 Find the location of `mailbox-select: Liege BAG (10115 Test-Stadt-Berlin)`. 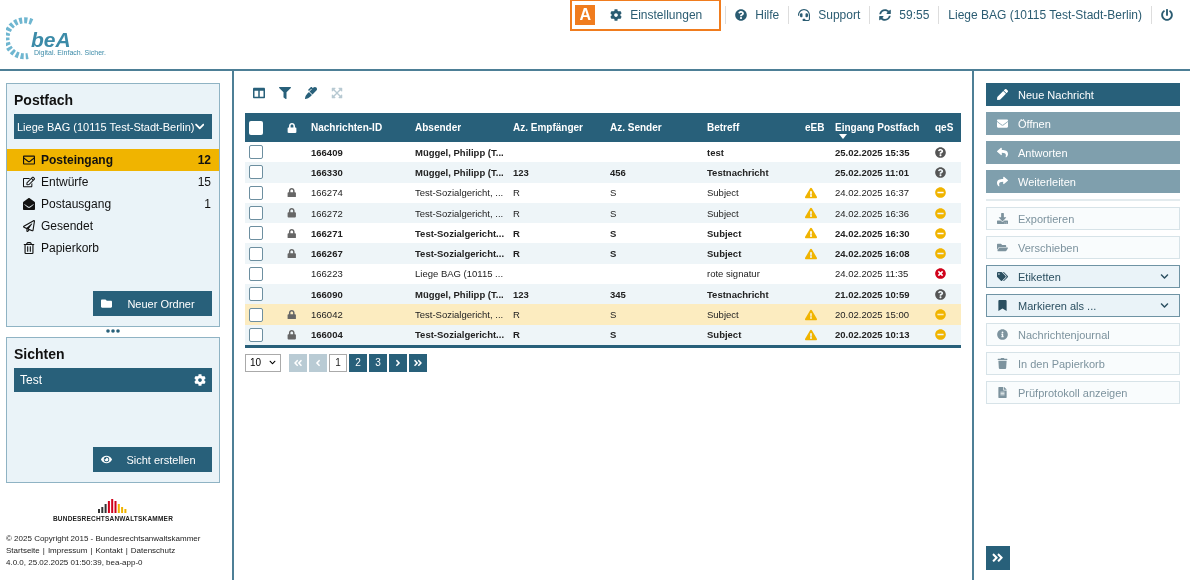

mailbox-select: Liege BAG (10115 Test-Stadt-Berlin) is located at coordinates (113, 126).